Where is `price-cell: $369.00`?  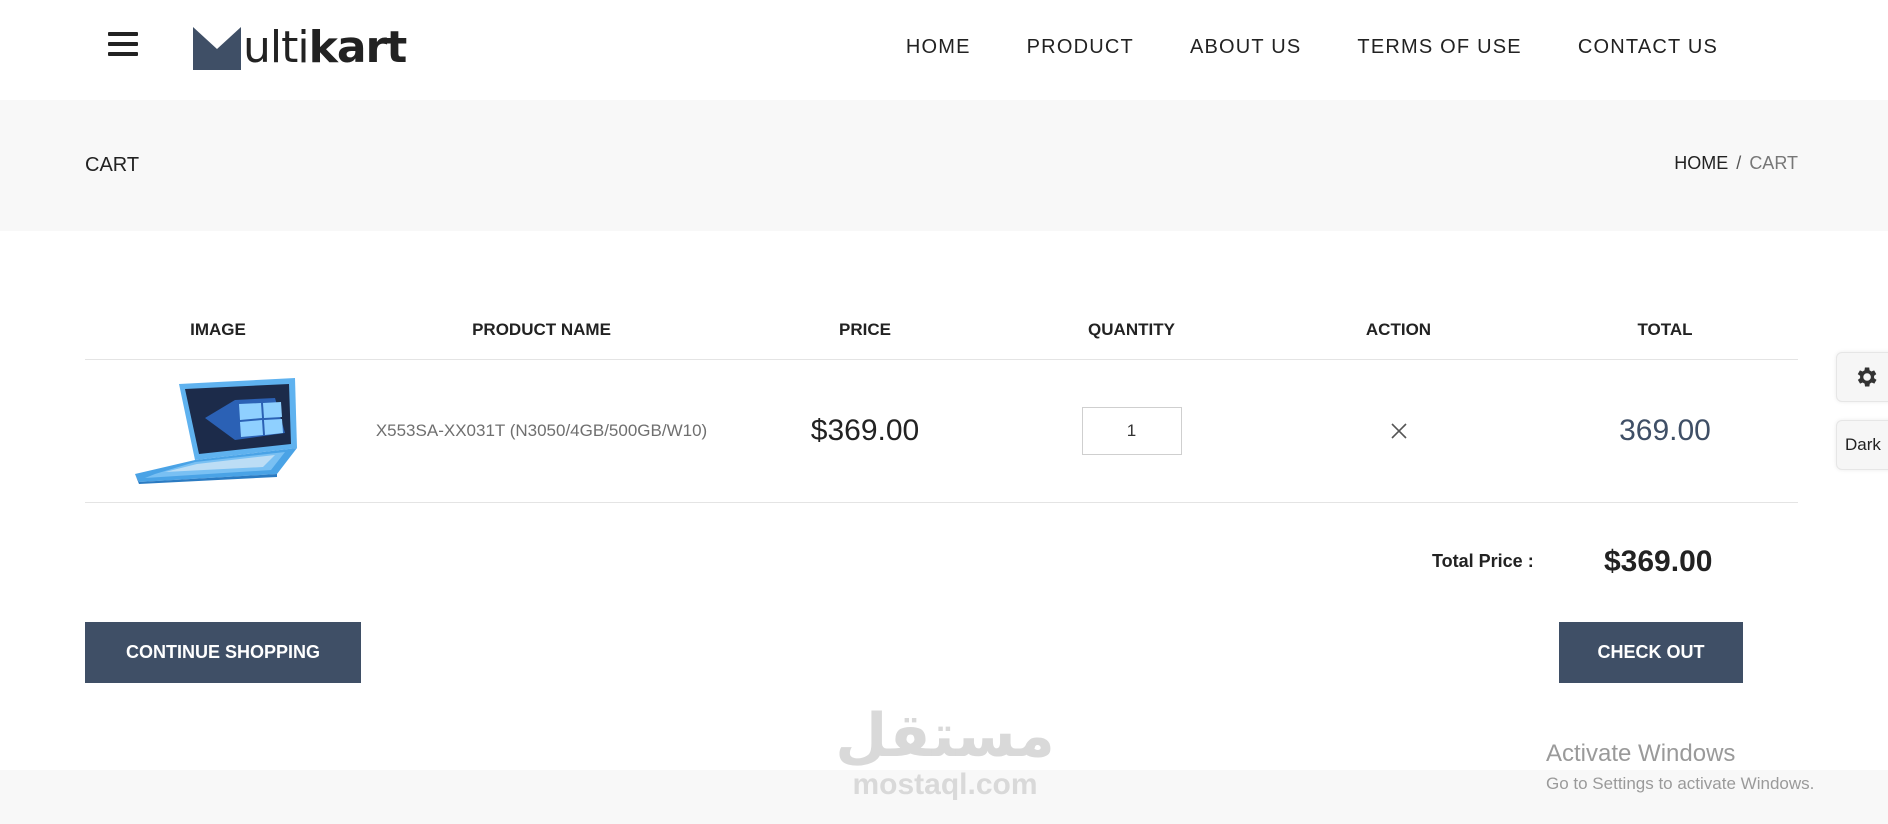
price-cell: $369.00 is located at coordinates (865, 431).